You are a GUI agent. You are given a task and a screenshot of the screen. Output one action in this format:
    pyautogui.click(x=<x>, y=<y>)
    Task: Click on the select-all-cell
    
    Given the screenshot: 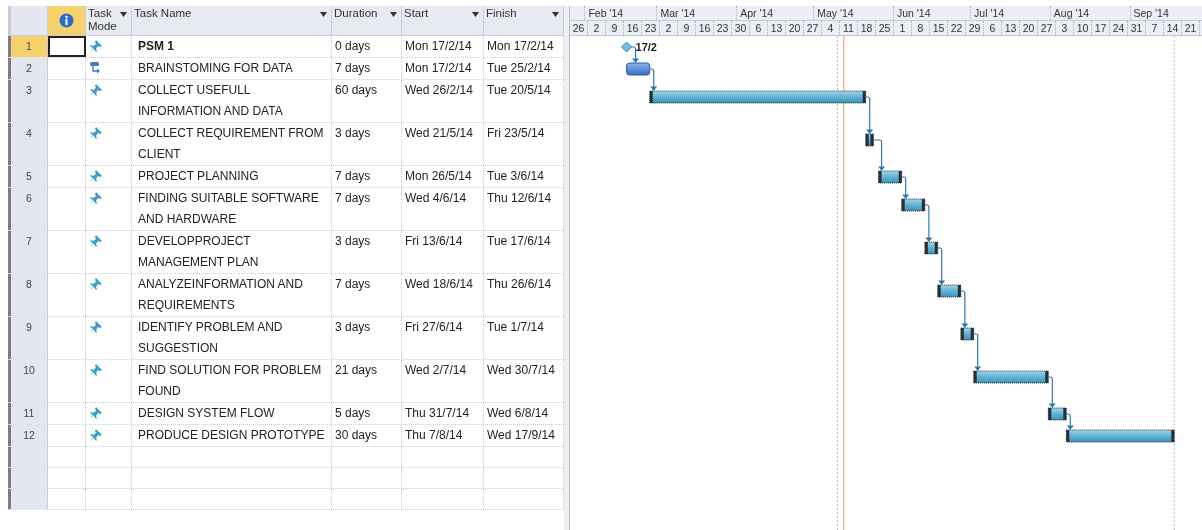 What is the action you would take?
    pyautogui.click(x=28, y=21)
    